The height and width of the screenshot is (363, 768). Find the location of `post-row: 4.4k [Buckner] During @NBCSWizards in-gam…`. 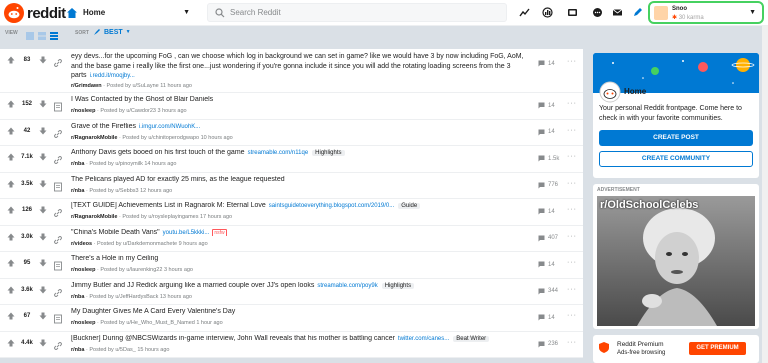

post-row: 4.4k [Buckner] During @NBCSWizards in-gam… is located at coordinates (291, 345).